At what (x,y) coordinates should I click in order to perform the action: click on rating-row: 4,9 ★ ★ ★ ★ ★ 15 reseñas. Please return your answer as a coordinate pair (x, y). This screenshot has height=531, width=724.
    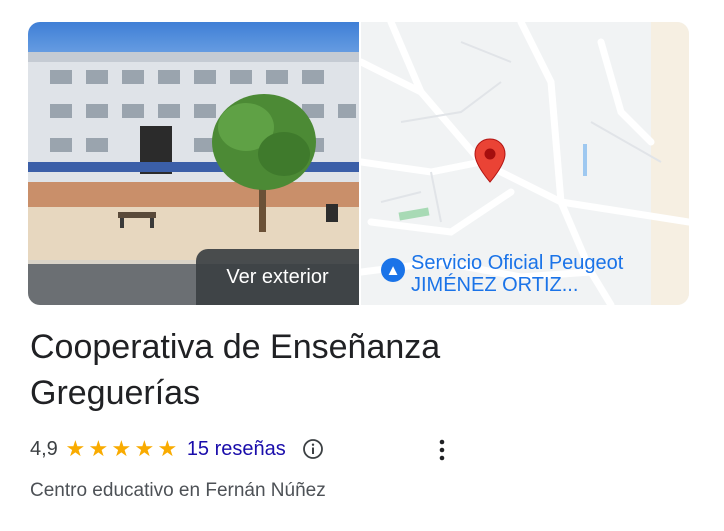
    Looking at the image, I should click on (177, 449).